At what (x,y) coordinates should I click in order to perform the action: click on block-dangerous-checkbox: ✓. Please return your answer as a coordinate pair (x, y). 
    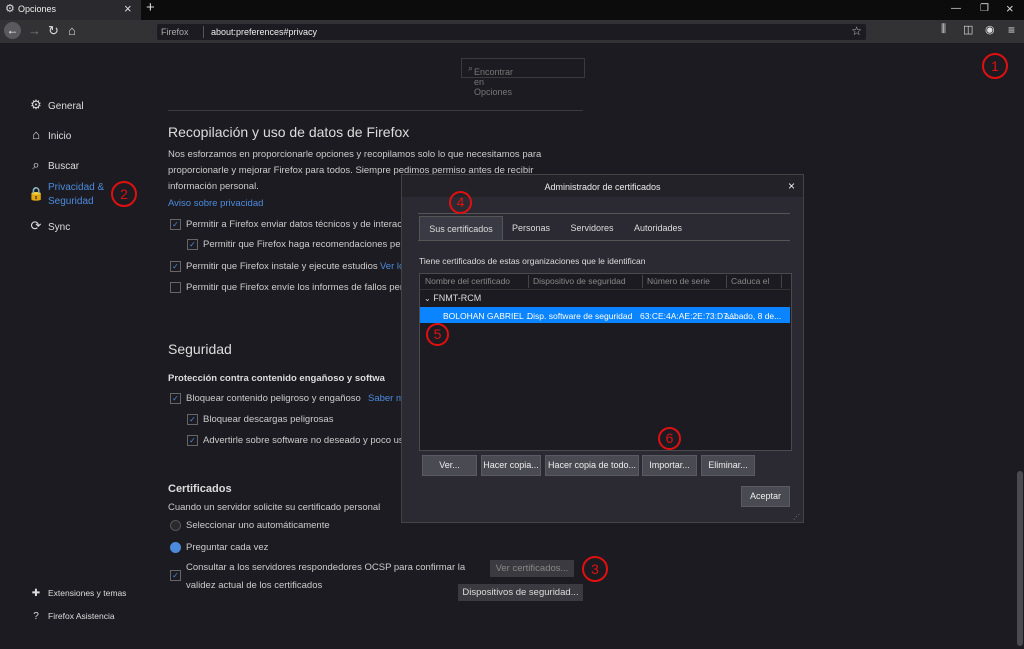
    Looking at the image, I should click on (175, 398).